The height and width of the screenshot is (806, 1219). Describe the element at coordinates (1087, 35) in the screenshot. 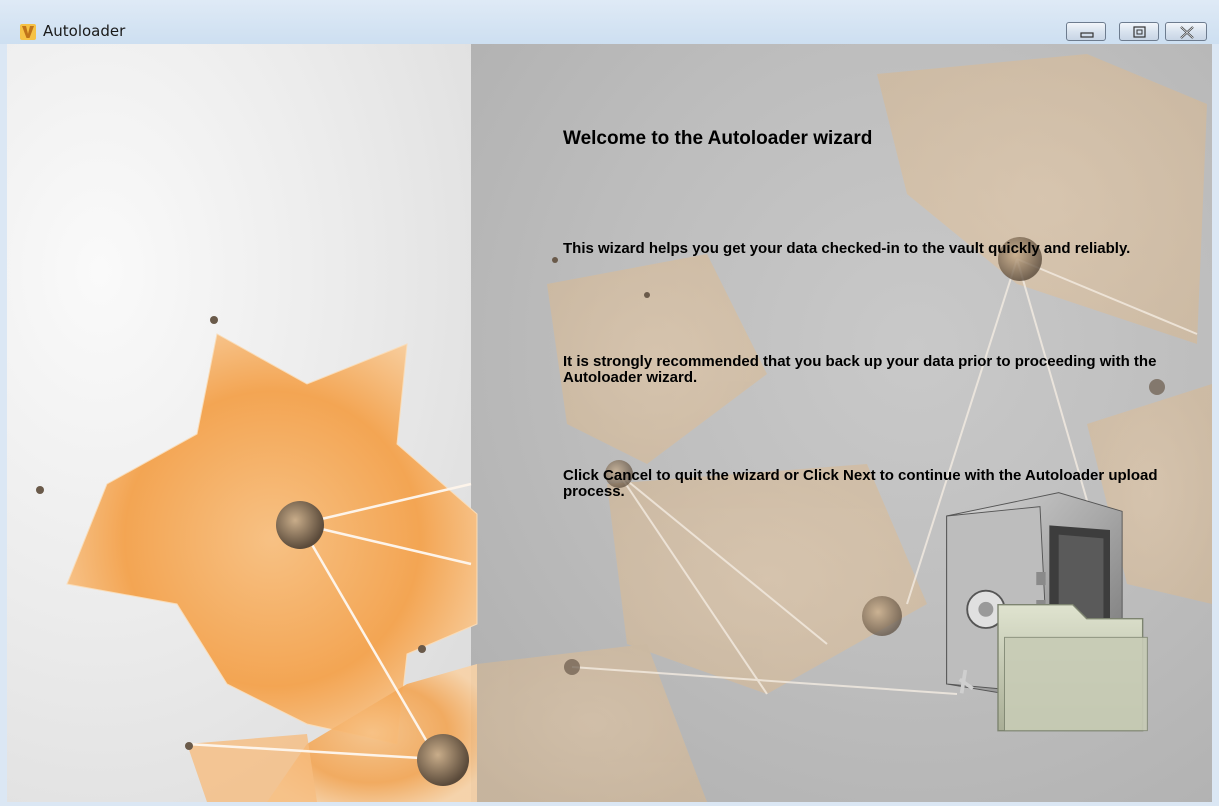

I see `minimize-icon` at that location.